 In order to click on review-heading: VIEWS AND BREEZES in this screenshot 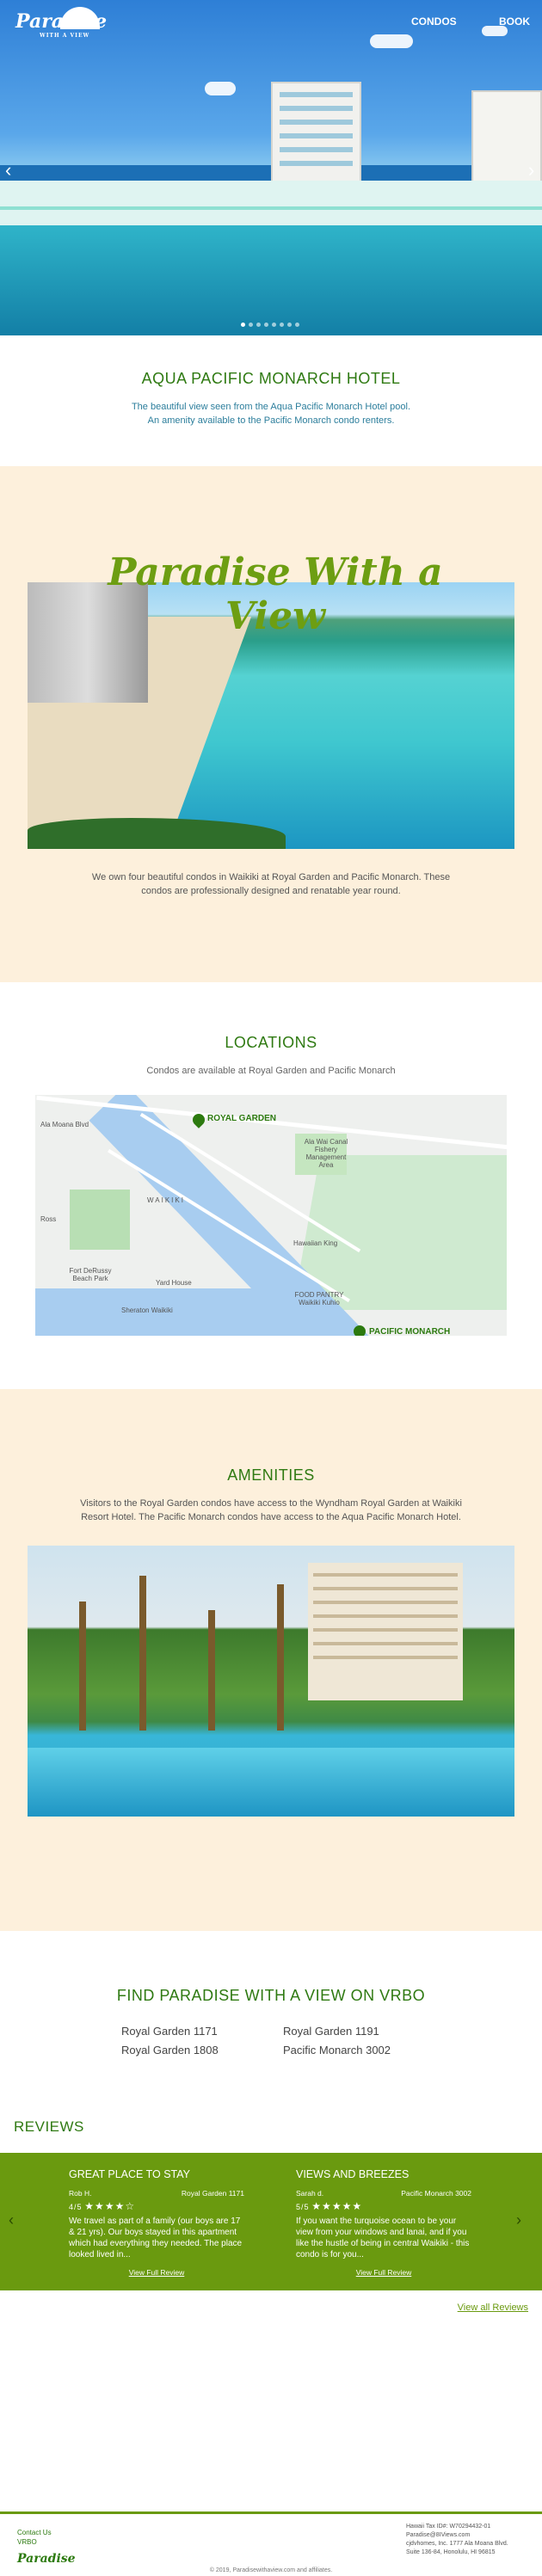, I will do `click(353, 2174)`.